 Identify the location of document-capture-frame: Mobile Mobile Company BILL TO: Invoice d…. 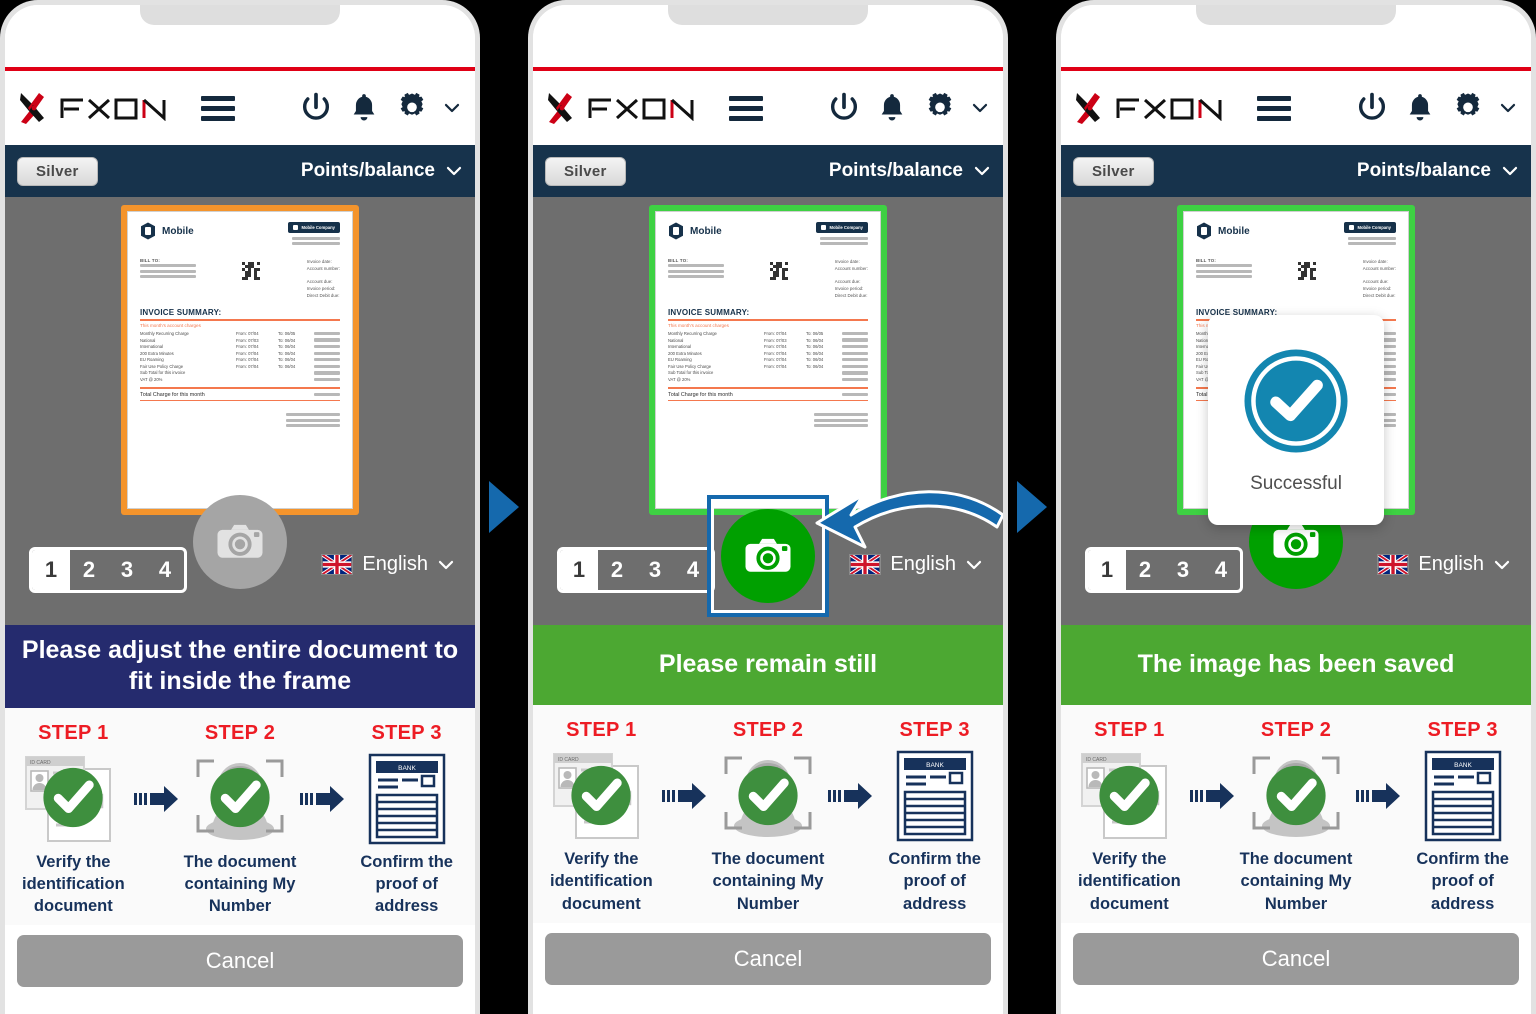
(768, 360).